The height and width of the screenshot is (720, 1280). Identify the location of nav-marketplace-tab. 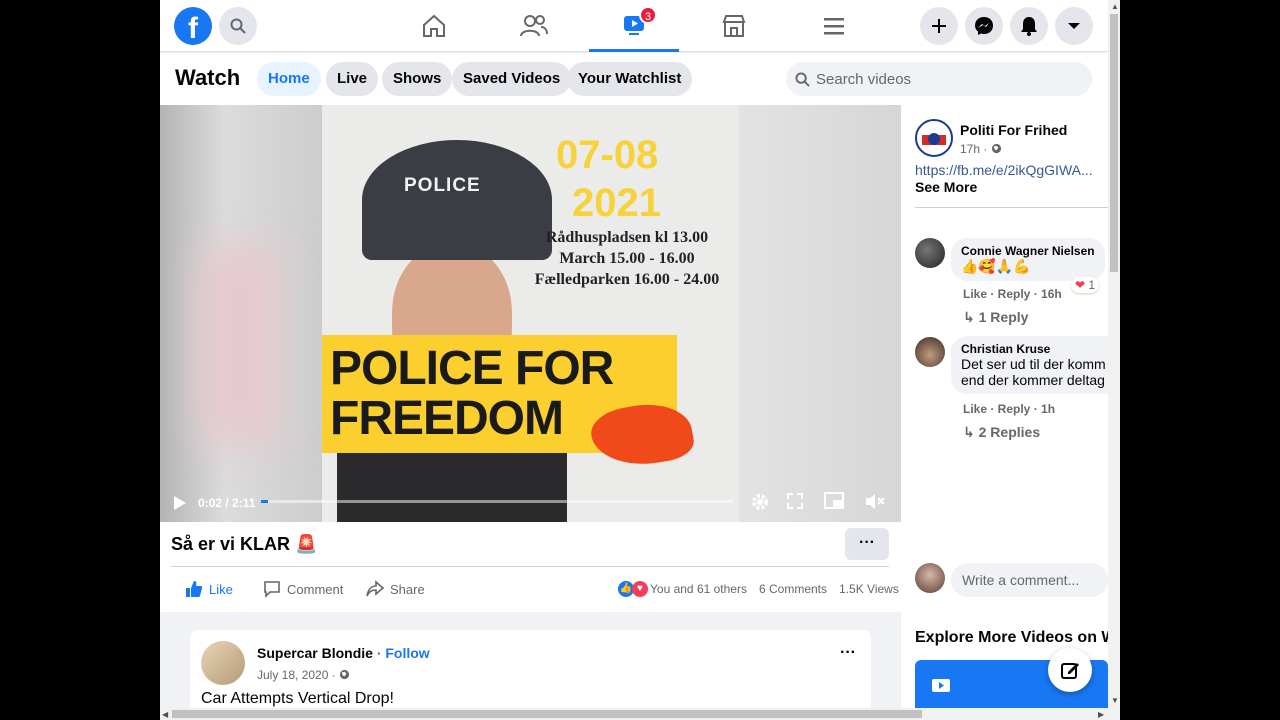
(734, 26).